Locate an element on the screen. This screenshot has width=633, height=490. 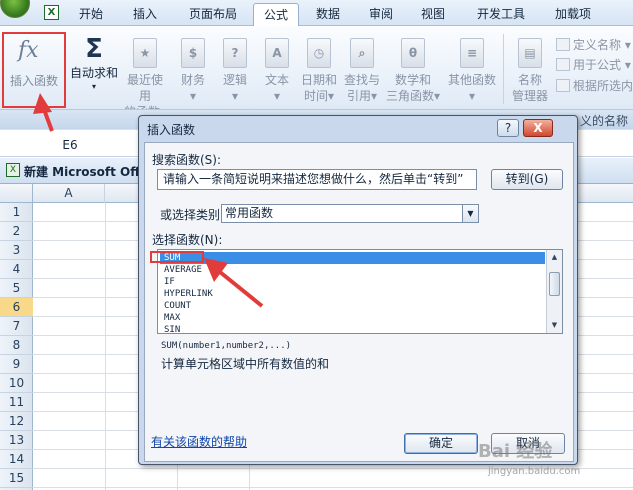
arrow-to-sum is located at coordinates (234, 283).